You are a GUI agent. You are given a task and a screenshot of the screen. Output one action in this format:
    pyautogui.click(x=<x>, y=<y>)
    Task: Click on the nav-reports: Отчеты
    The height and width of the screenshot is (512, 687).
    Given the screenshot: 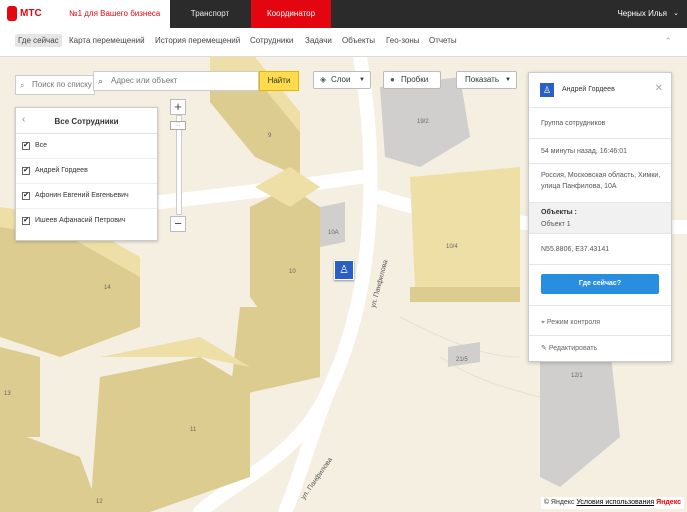 What is the action you would take?
    pyautogui.click(x=443, y=40)
    